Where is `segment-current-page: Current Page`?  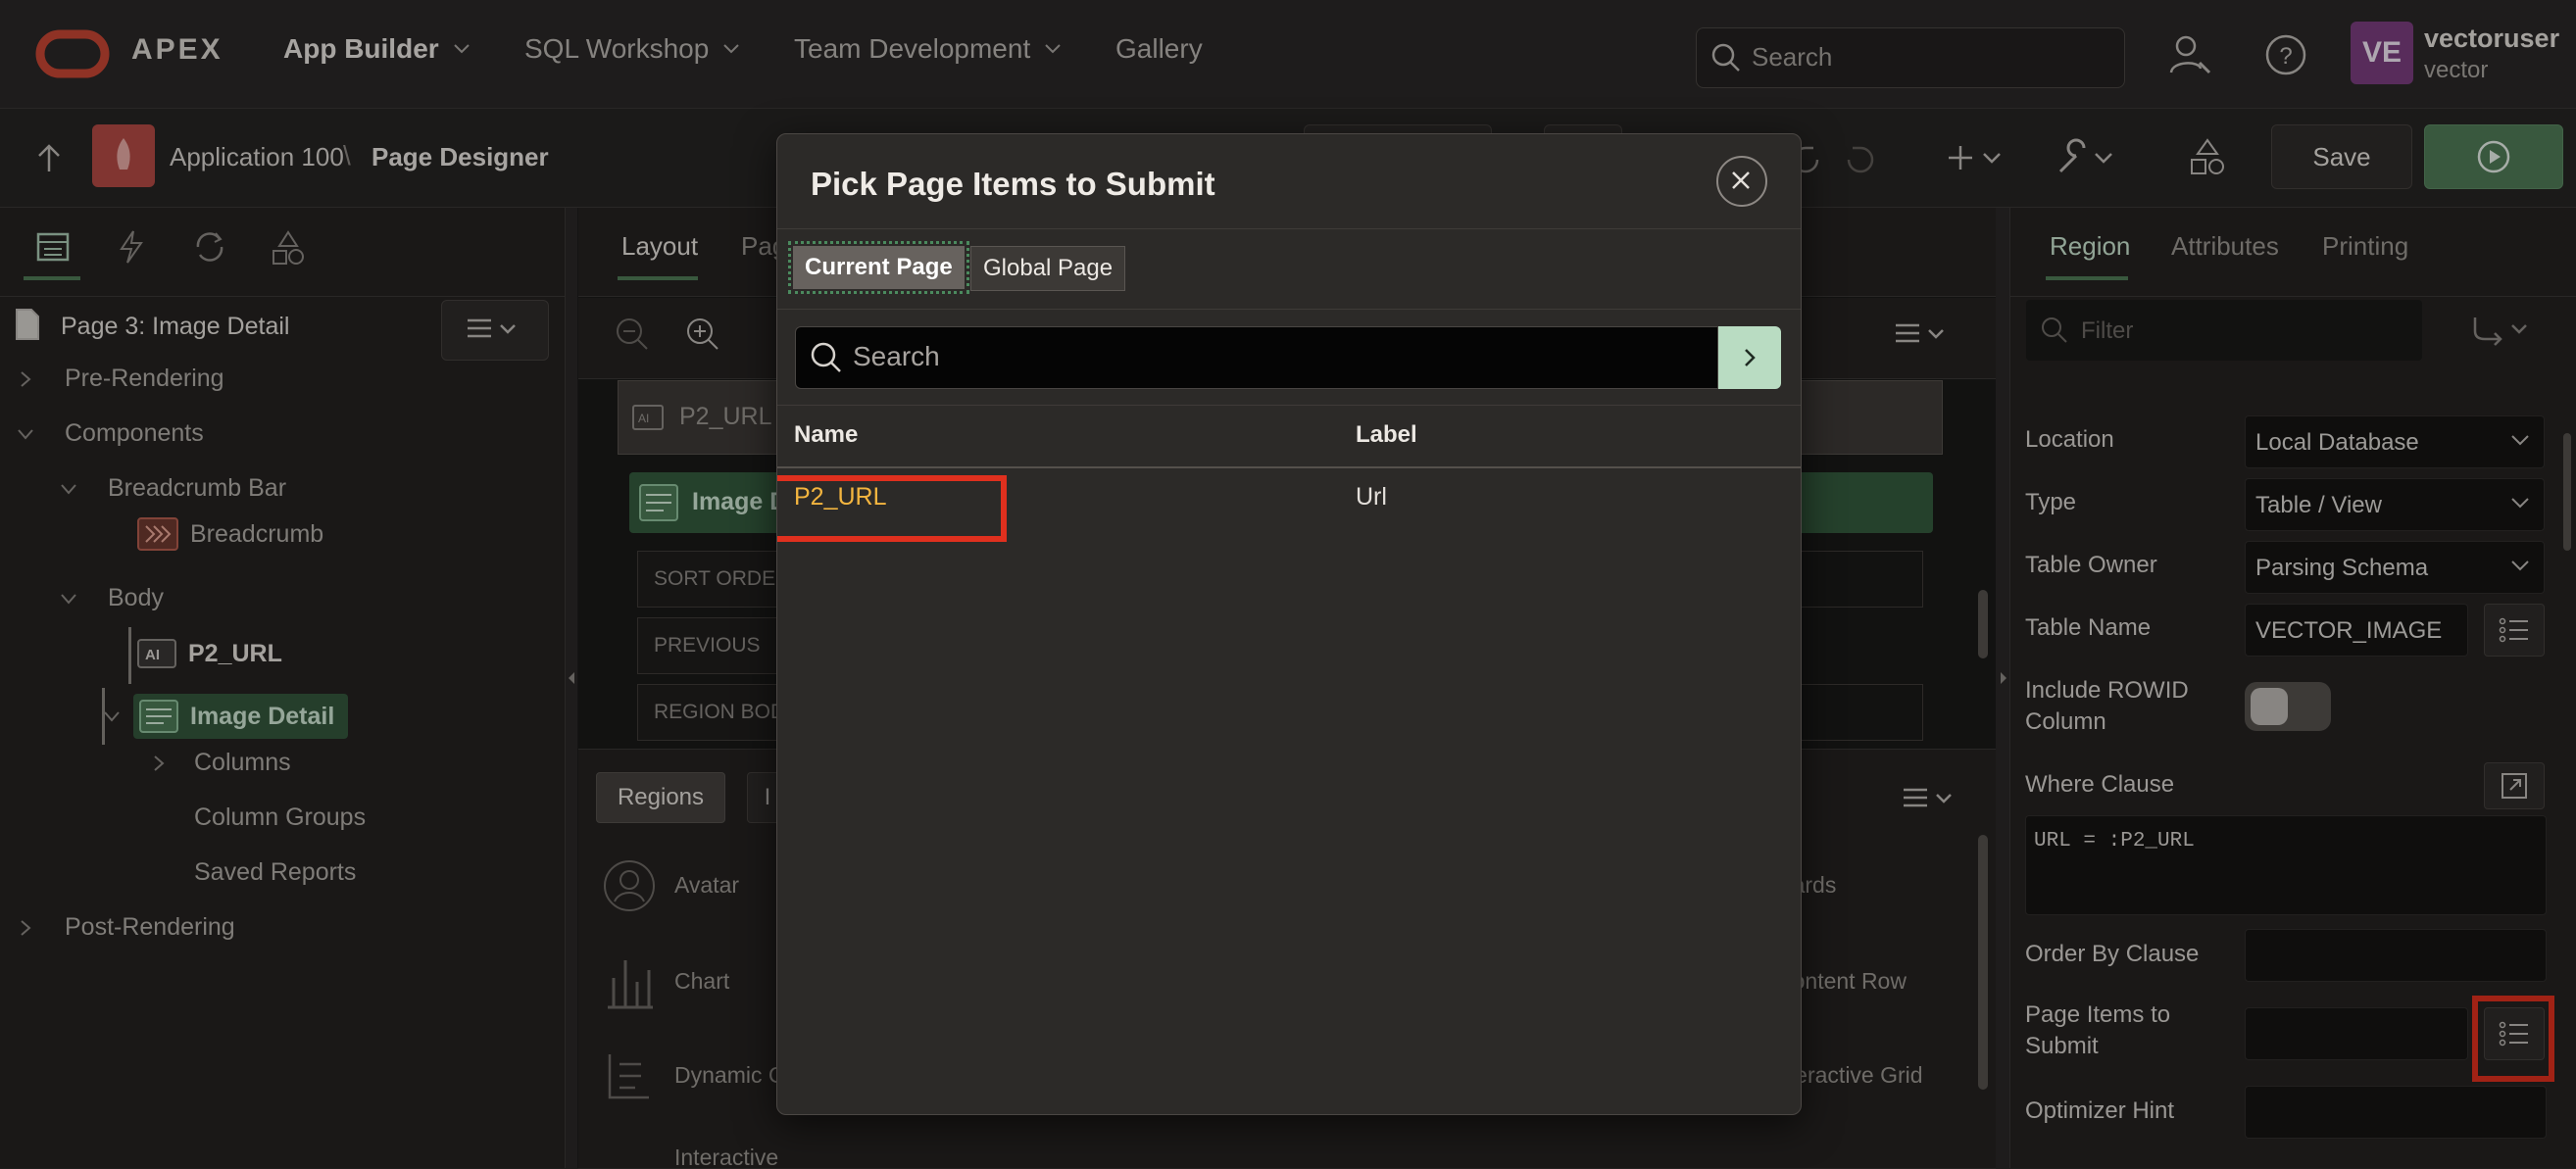
segment-current-page: Current Page is located at coordinates (878, 267).